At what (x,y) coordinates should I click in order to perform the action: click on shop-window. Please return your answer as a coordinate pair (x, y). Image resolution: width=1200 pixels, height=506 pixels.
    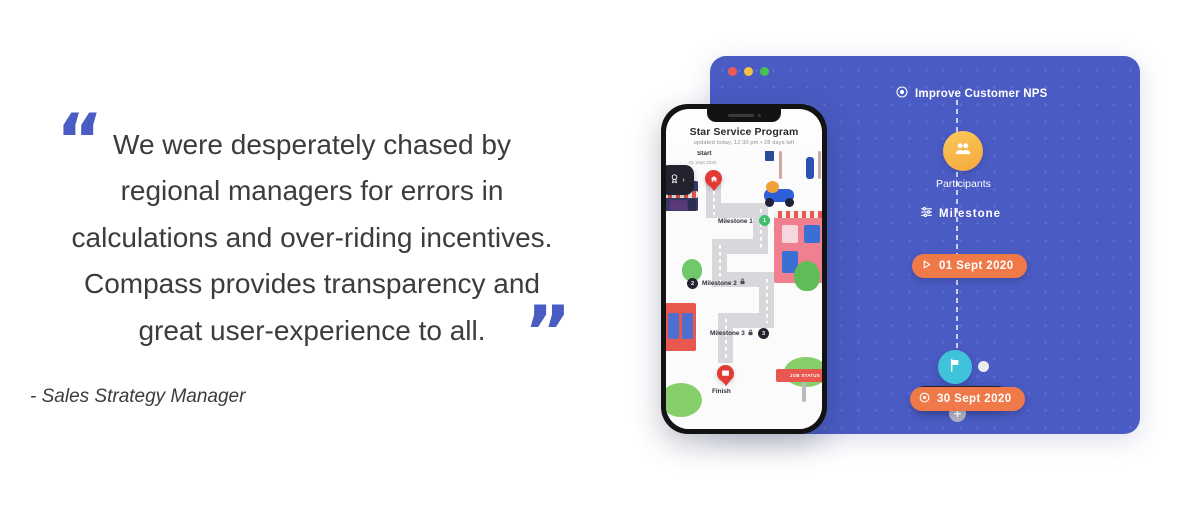
    Looking at the image, I should click on (678, 205).